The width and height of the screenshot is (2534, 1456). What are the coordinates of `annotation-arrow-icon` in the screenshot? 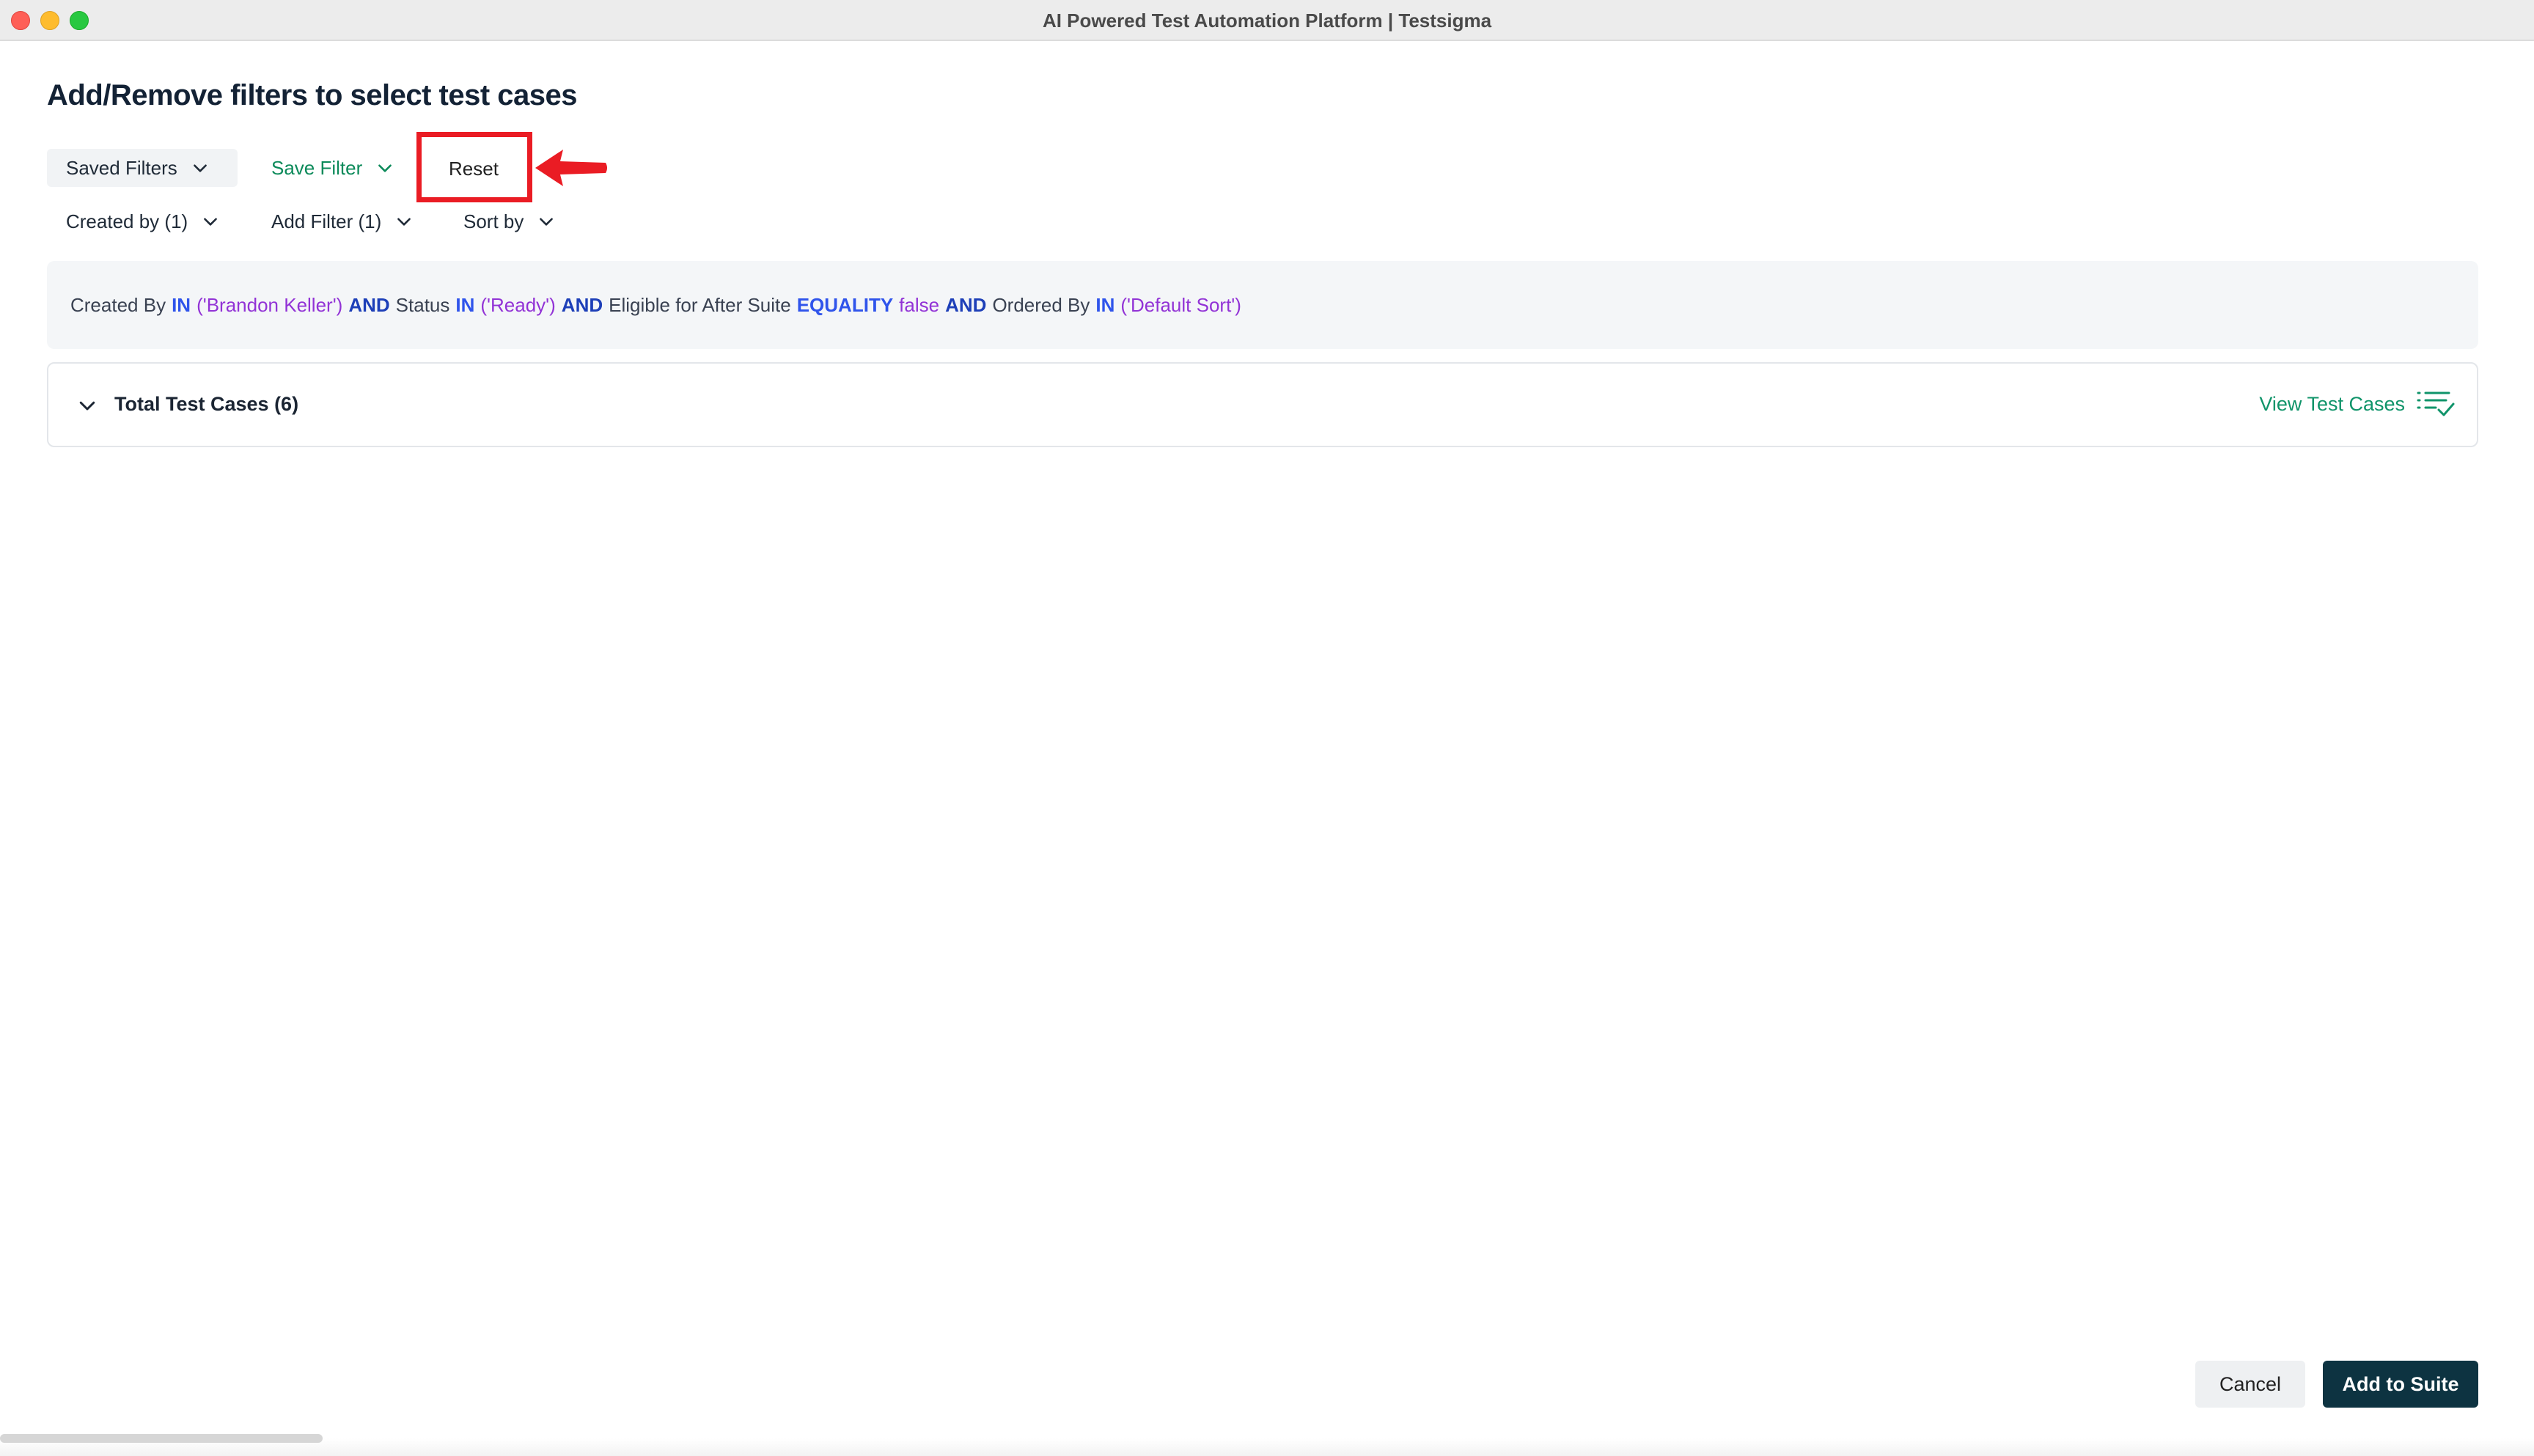 It's located at (571, 168).